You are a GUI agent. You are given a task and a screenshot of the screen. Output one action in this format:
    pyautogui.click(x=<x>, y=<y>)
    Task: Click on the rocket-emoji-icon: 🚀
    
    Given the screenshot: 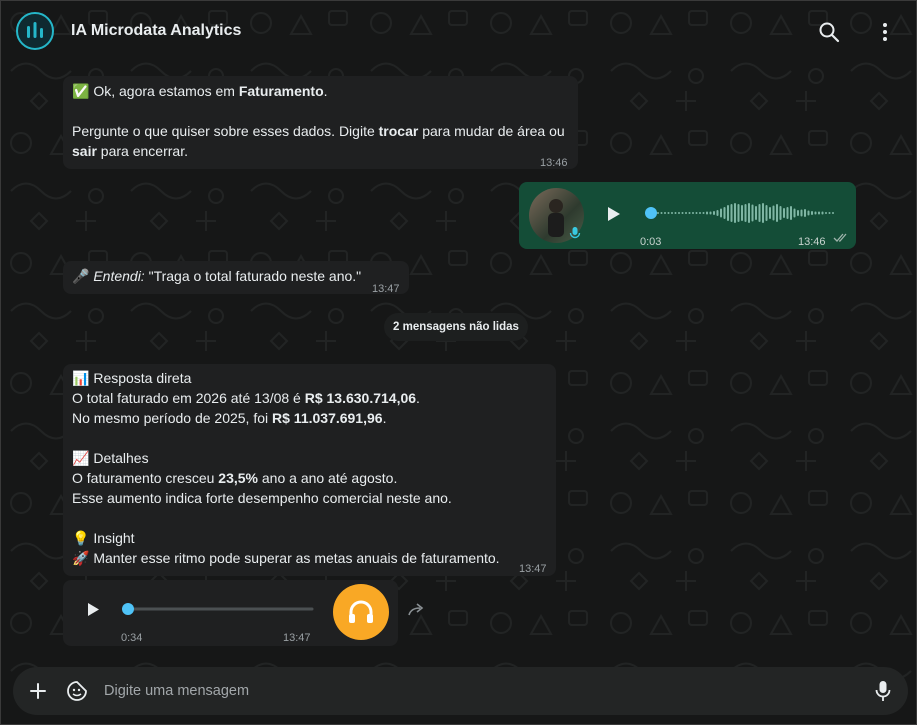 What is the action you would take?
    pyautogui.click(x=81, y=558)
    